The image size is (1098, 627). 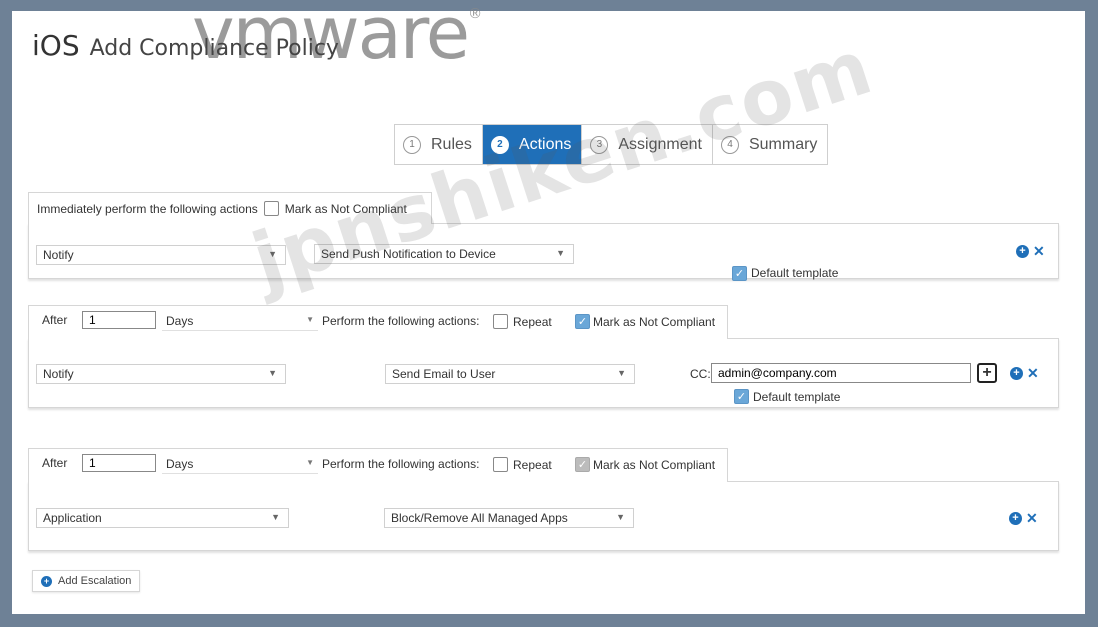 I want to click on action-value: Send Email to User, so click(x=444, y=374).